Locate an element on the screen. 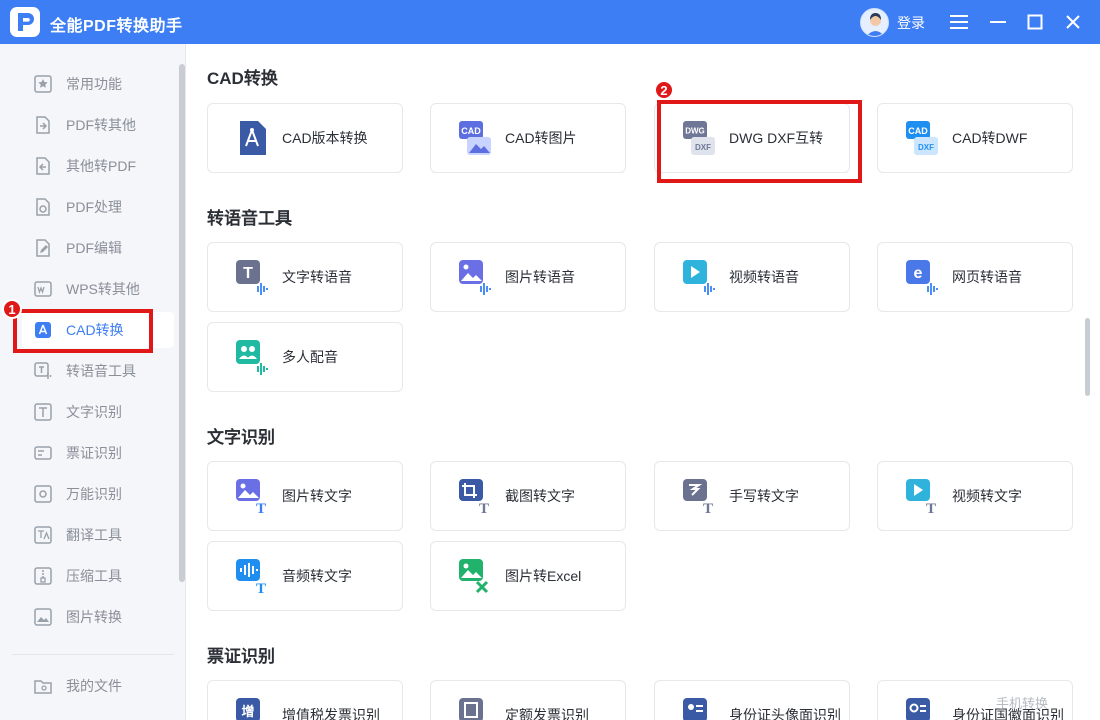  card-id-front: 身份证头像面识别 is located at coordinates (752, 700).